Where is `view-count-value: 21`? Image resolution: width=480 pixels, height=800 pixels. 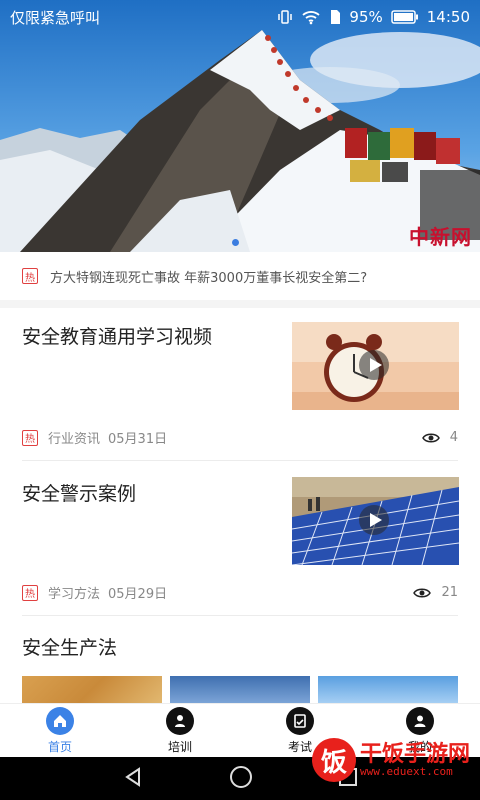
view-count-value: 21 is located at coordinates (449, 592).